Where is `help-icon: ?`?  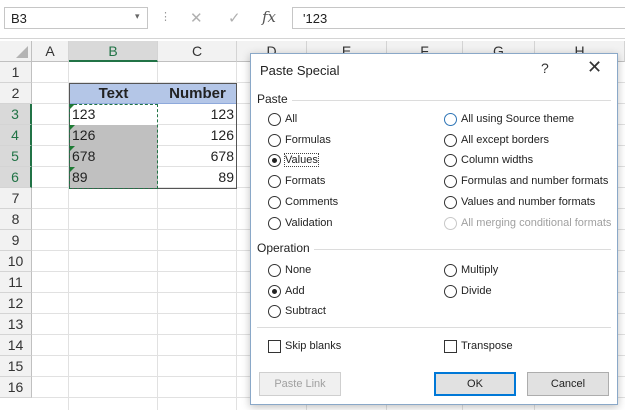 help-icon: ? is located at coordinates (545, 68).